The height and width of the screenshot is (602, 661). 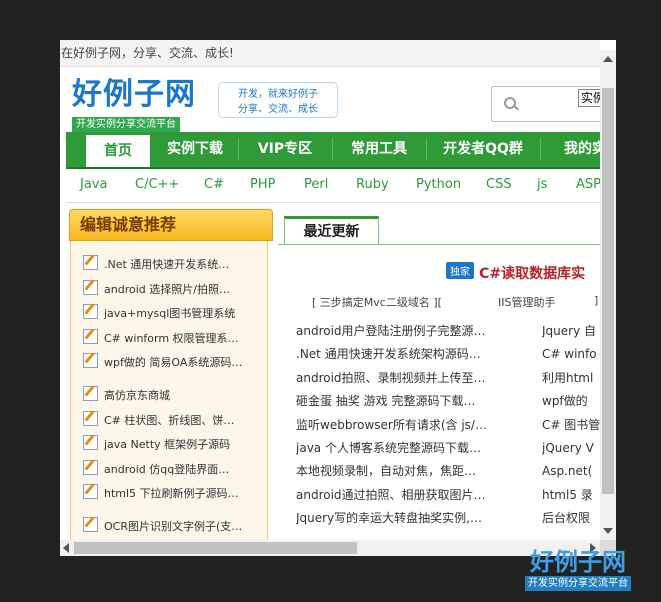 I want to click on horizontal-scrollbar, so click(x=330, y=548).